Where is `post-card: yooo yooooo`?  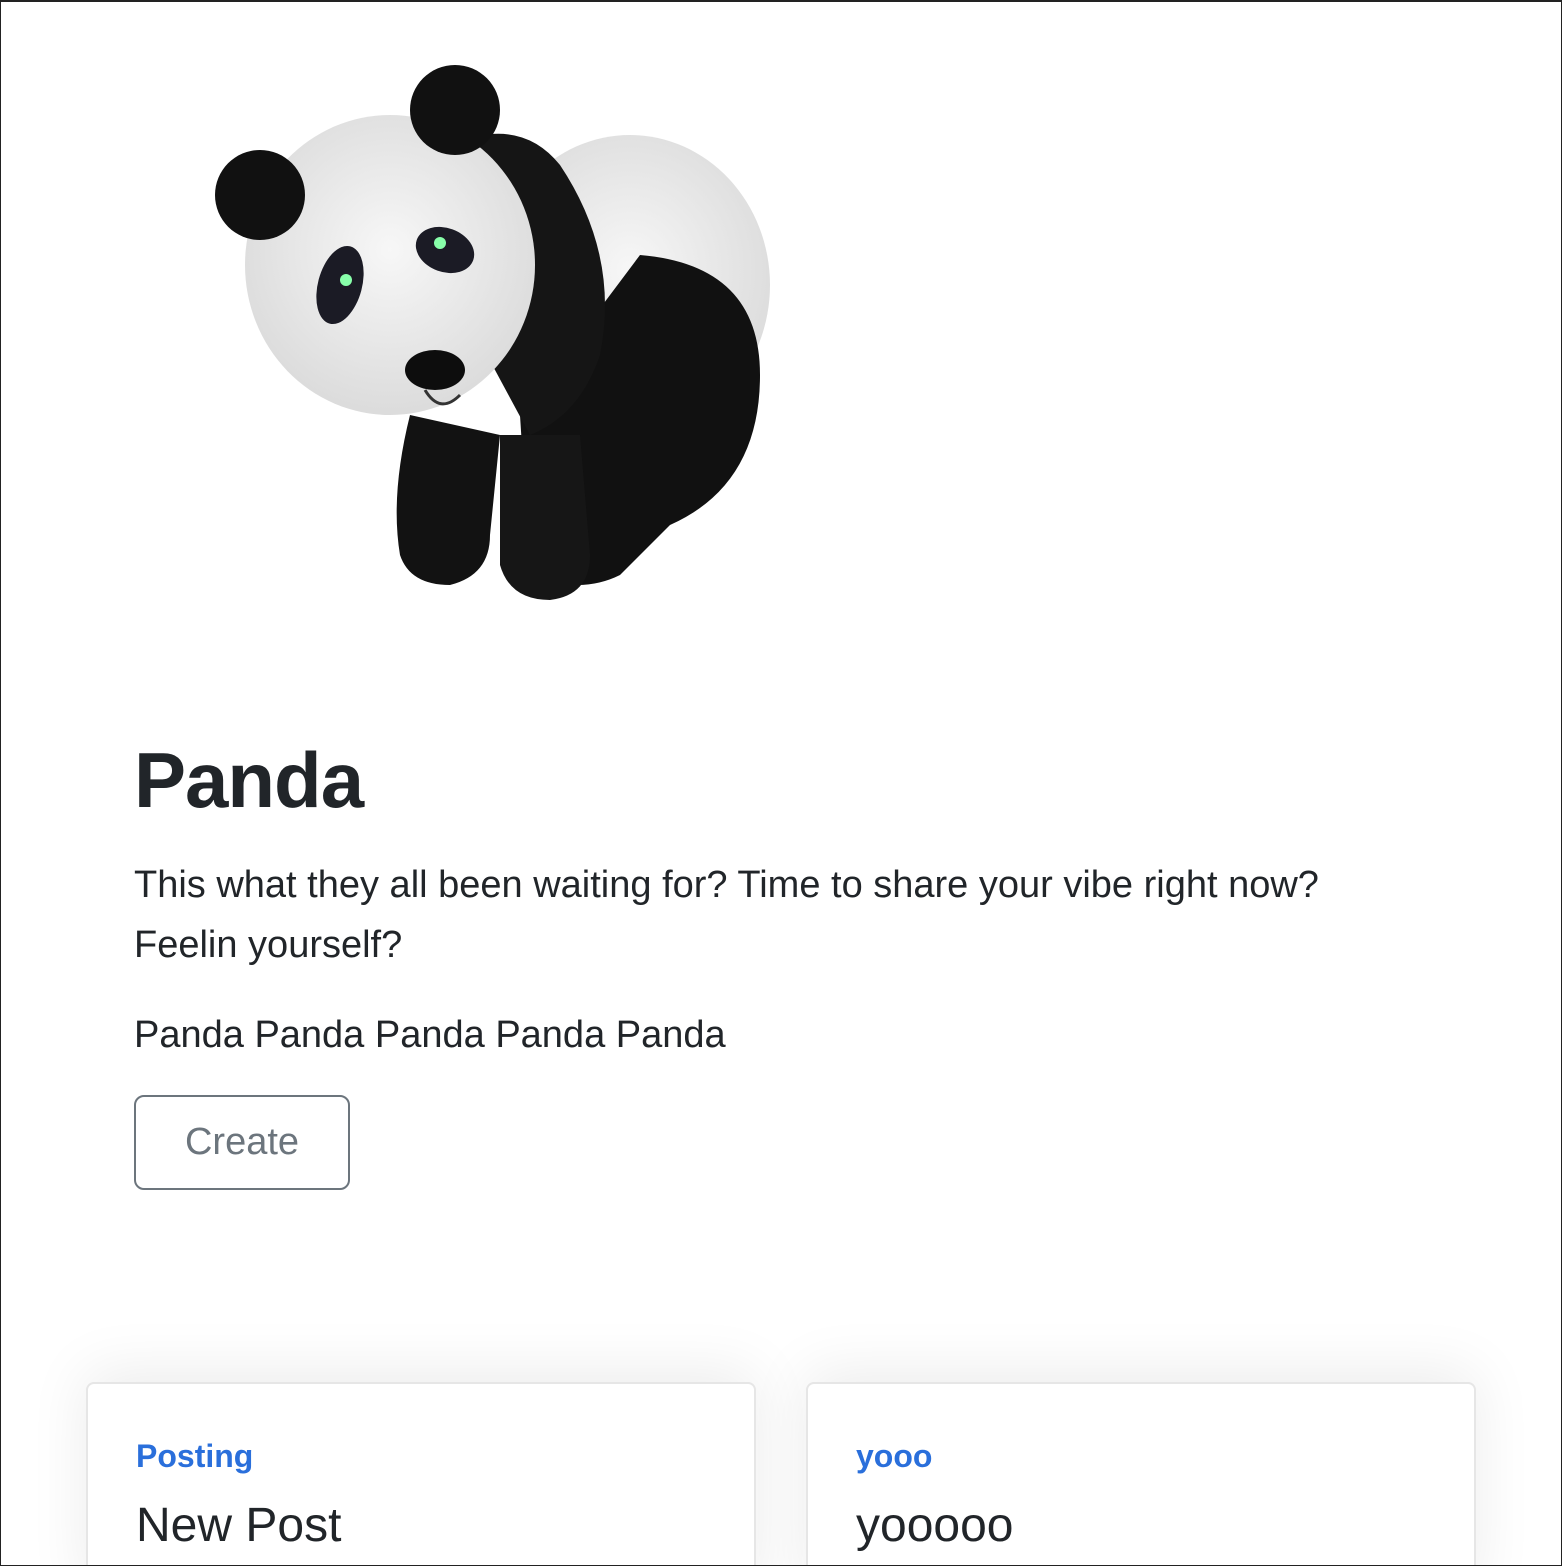 post-card: yooo yooooo is located at coordinates (1141, 1474).